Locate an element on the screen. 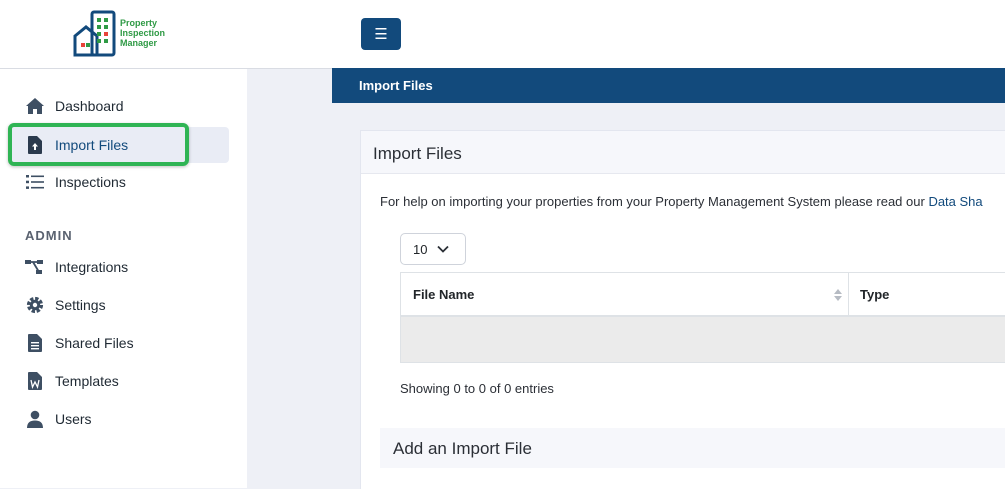 The width and height of the screenshot is (1005, 489). sort-icon is located at coordinates (838, 295).